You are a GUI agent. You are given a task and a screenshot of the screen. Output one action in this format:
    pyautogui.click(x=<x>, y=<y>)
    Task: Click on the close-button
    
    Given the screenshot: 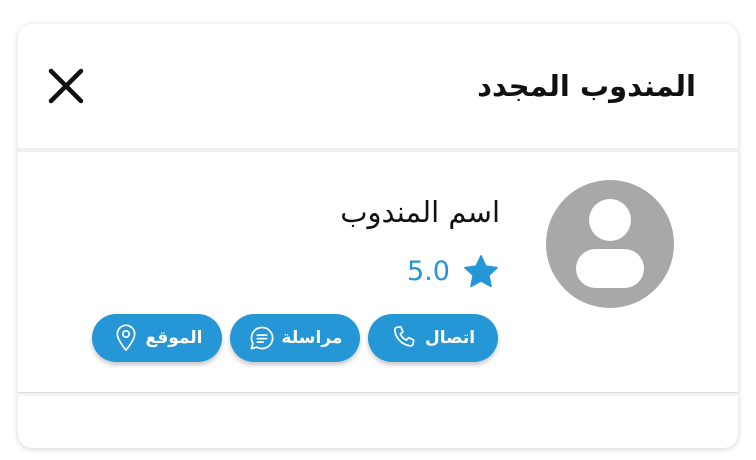 What is the action you would take?
    pyautogui.click(x=66, y=86)
    